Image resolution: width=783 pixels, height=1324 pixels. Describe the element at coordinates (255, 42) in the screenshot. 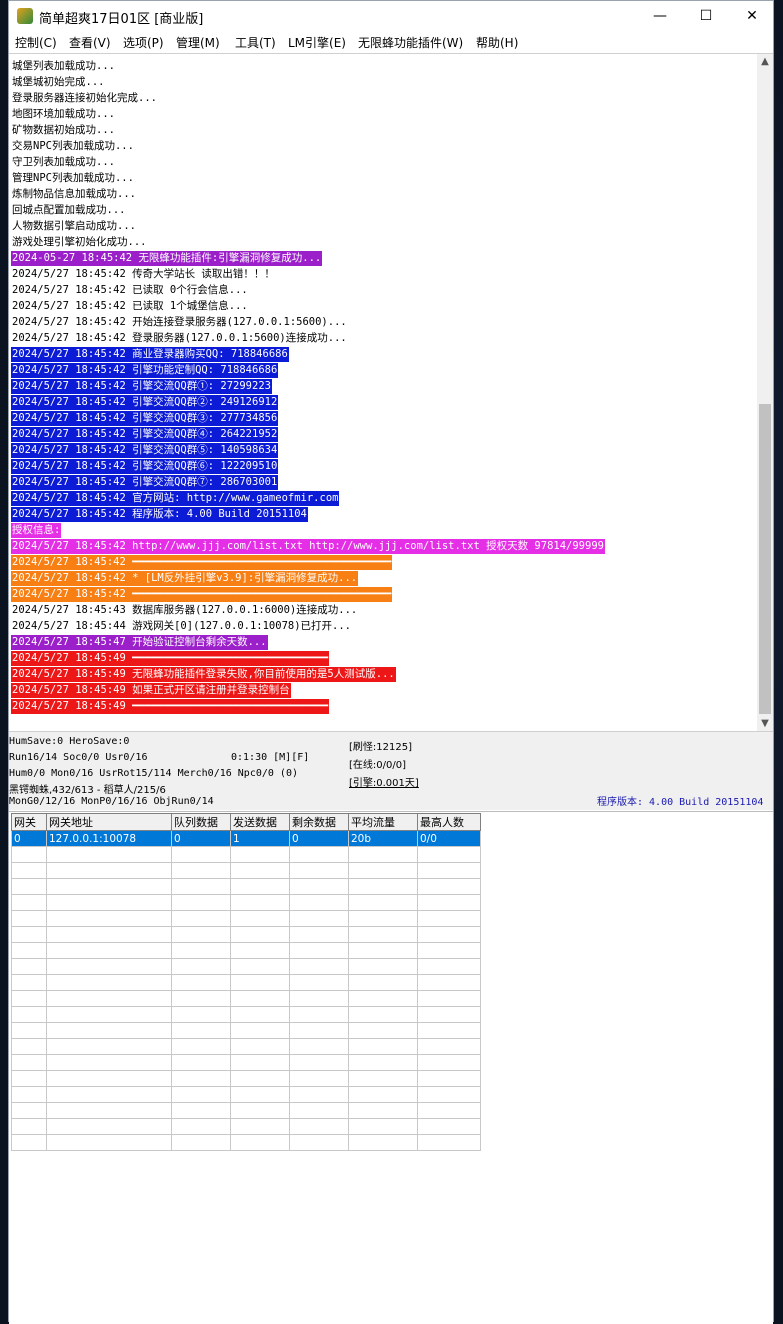

I see `menu-tools: 工具(T)` at that location.